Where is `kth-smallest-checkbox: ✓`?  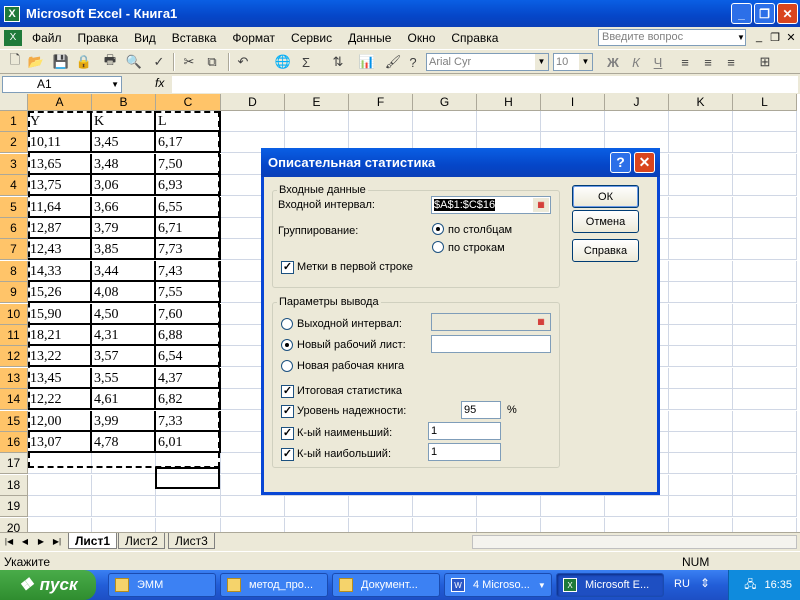
kth-smallest-checkbox: ✓ is located at coordinates (287, 433).